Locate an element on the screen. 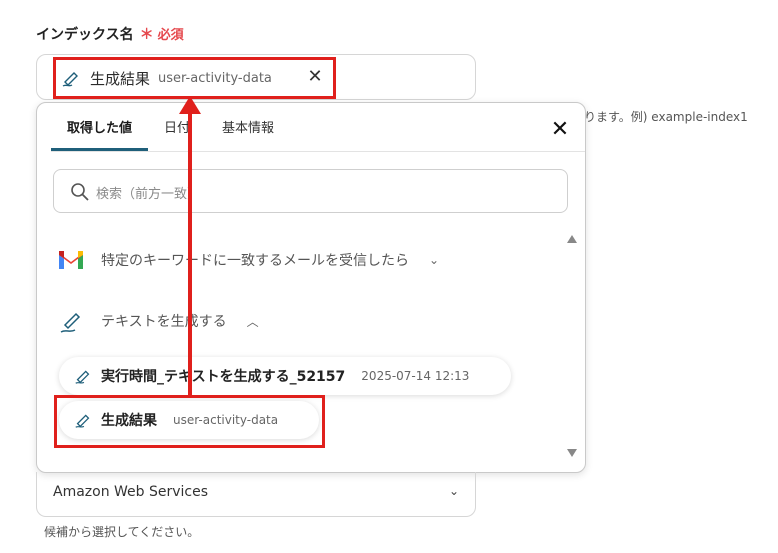 Image resolution: width=778 pixels, height=553 pixels. tab-acquired-values: 取得した値 is located at coordinates (100, 127).